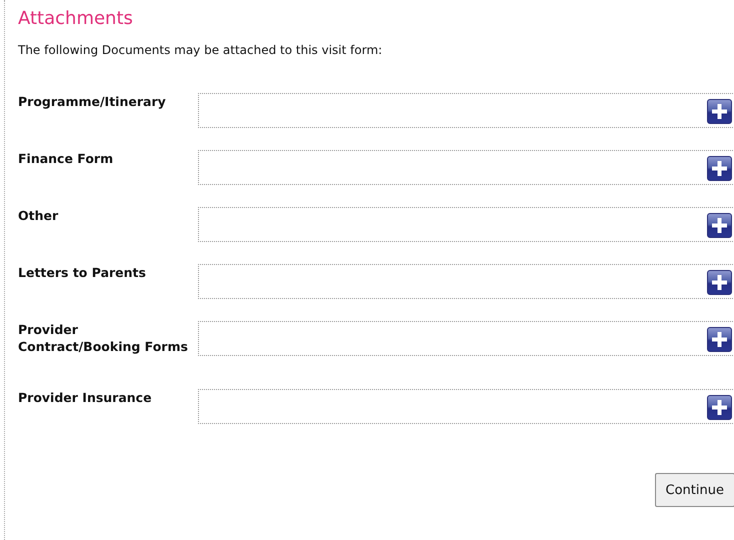 Image resolution: width=734 pixels, height=540 pixels. What do you see at coordinates (76, 19) in the screenshot?
I see `section-heading: Attachments` at bounding box center [76, 19].